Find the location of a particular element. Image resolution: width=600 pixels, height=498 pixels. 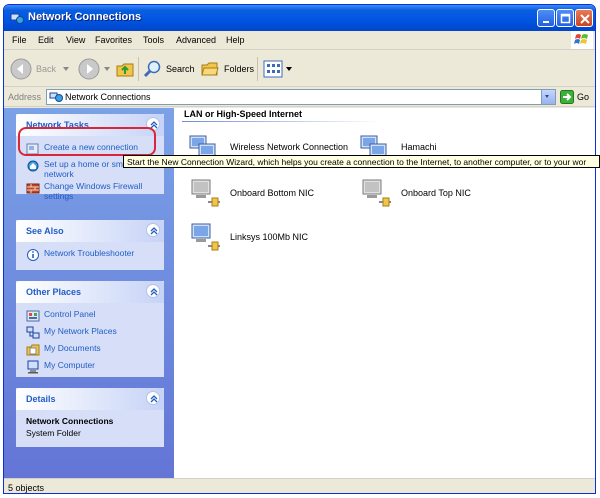

address-bar: Address Network Connections Go is located at coordinates (299, 97).